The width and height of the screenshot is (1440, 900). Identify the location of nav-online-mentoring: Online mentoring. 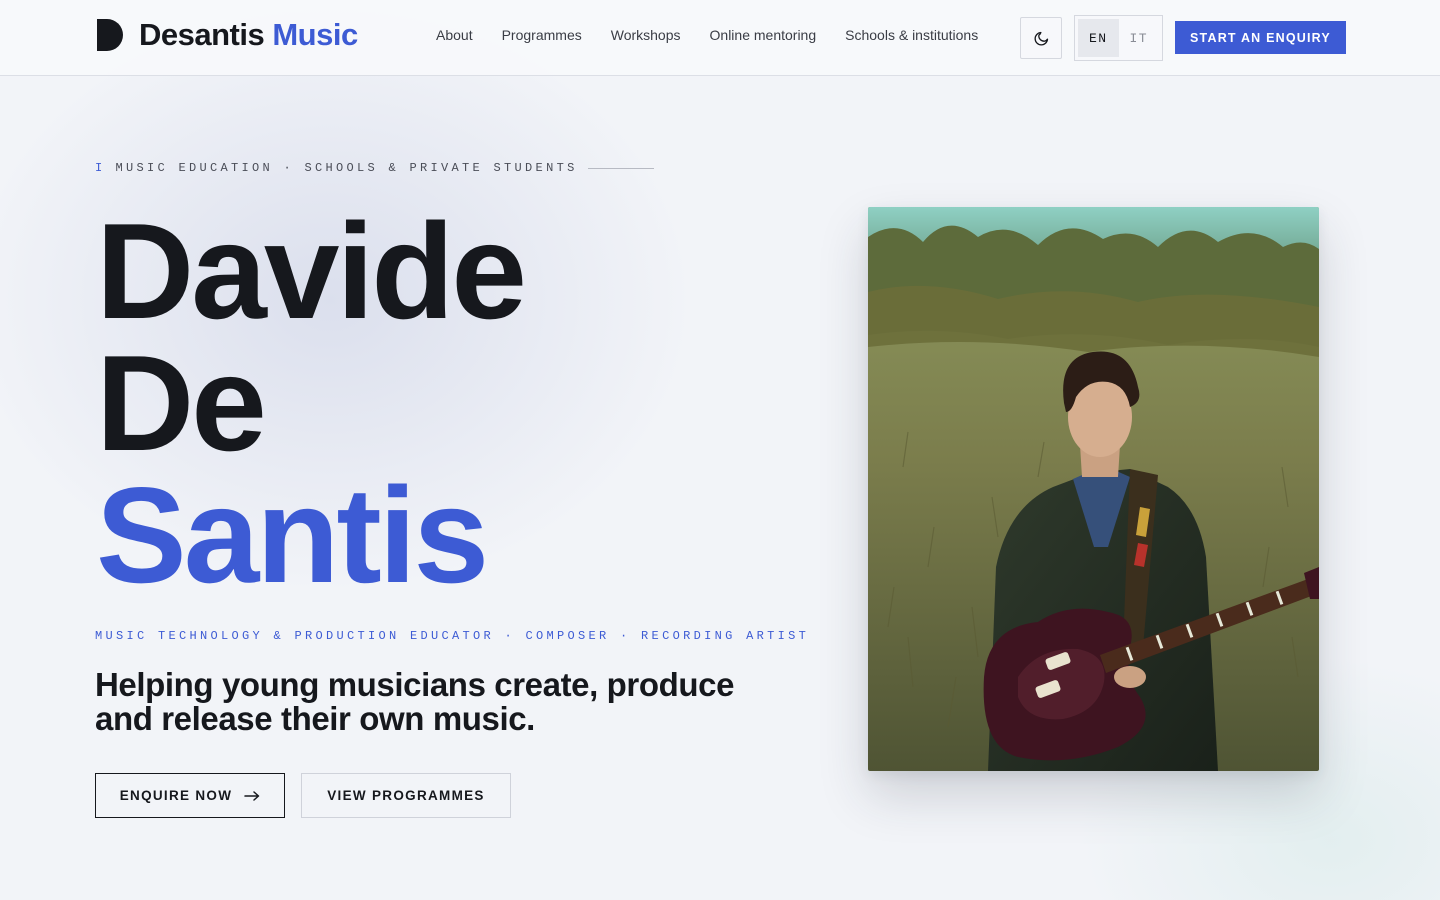
(763, 35).